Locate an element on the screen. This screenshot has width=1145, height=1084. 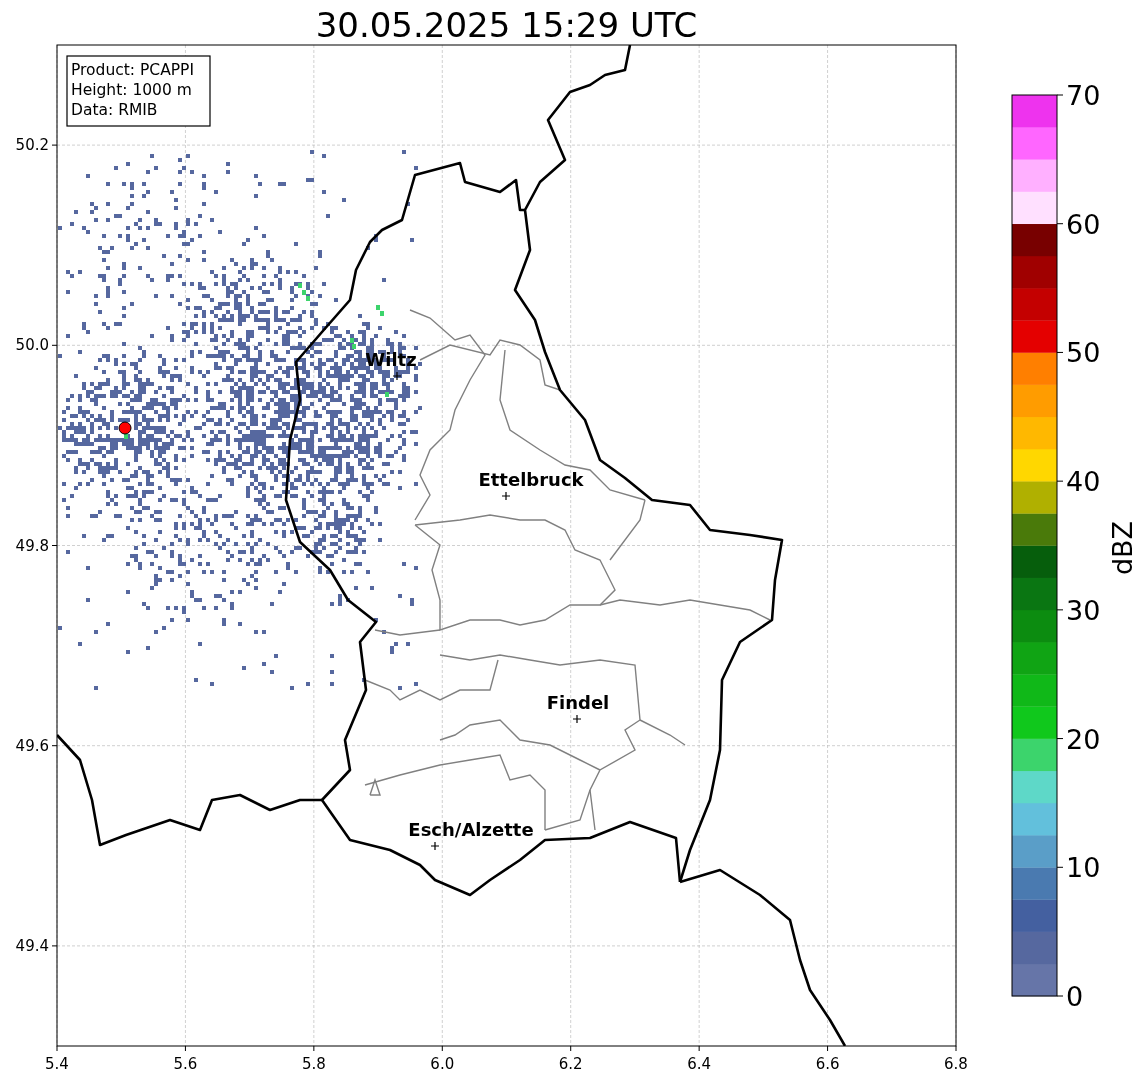
colorbar-tick-label: 70 is located at coordinates (1083, 95).